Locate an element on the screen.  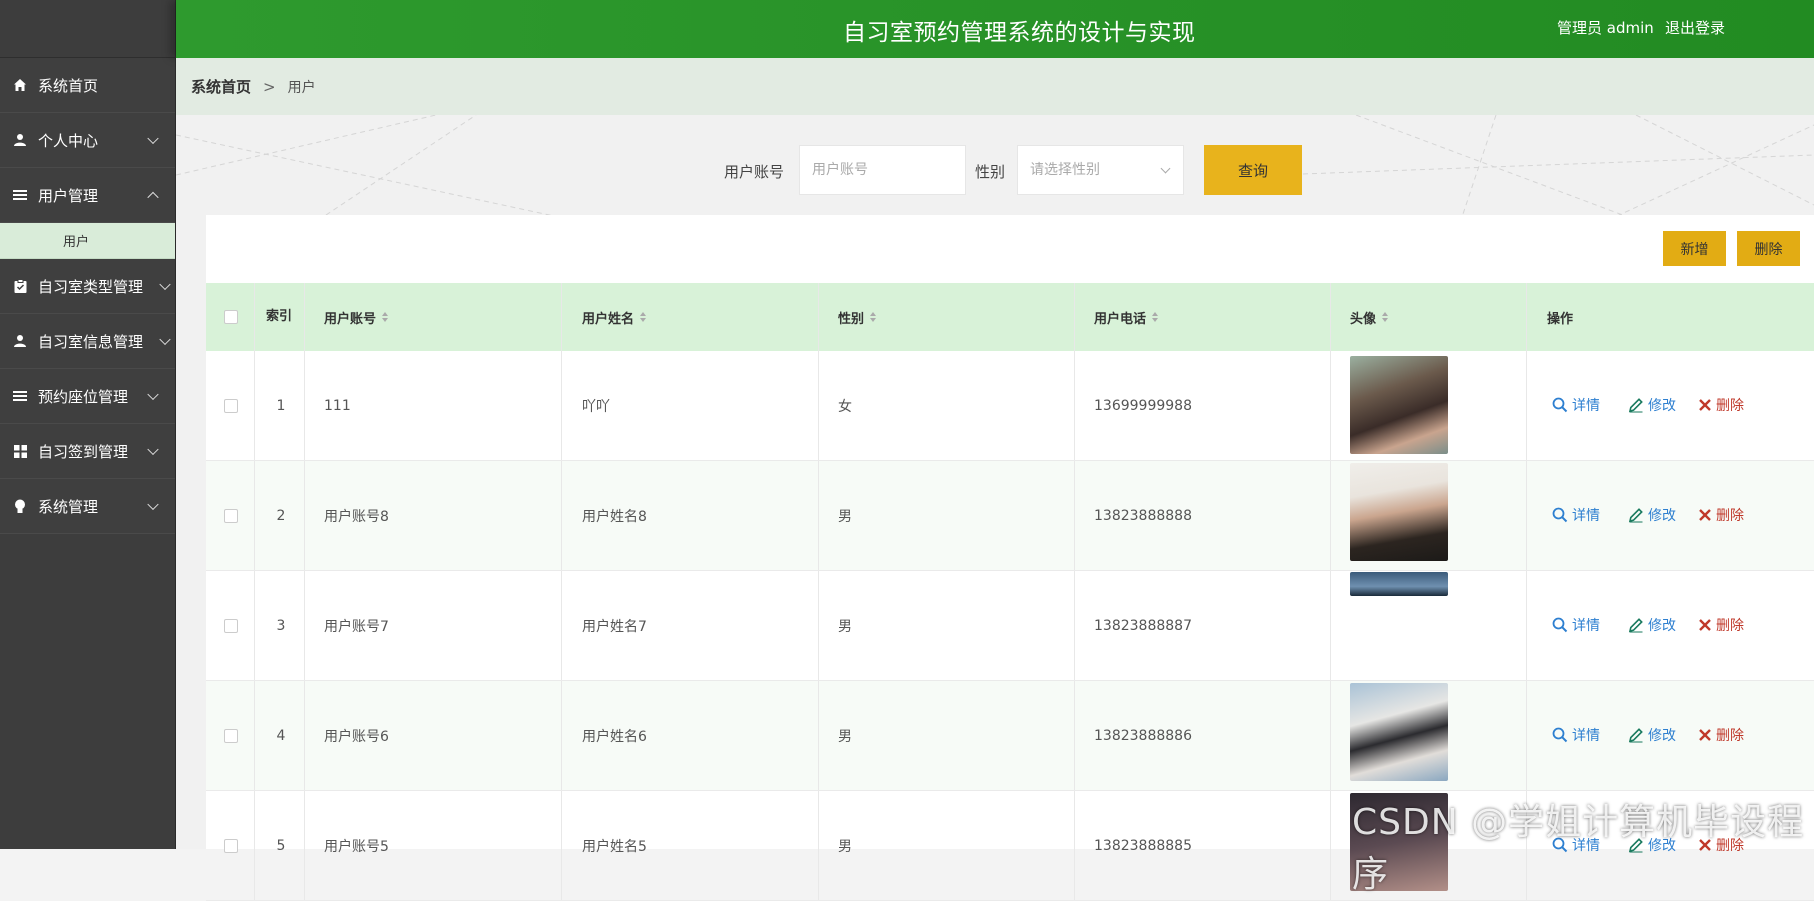
sidebar-item-home: 系统首页 is located at coordinates (87, 85).